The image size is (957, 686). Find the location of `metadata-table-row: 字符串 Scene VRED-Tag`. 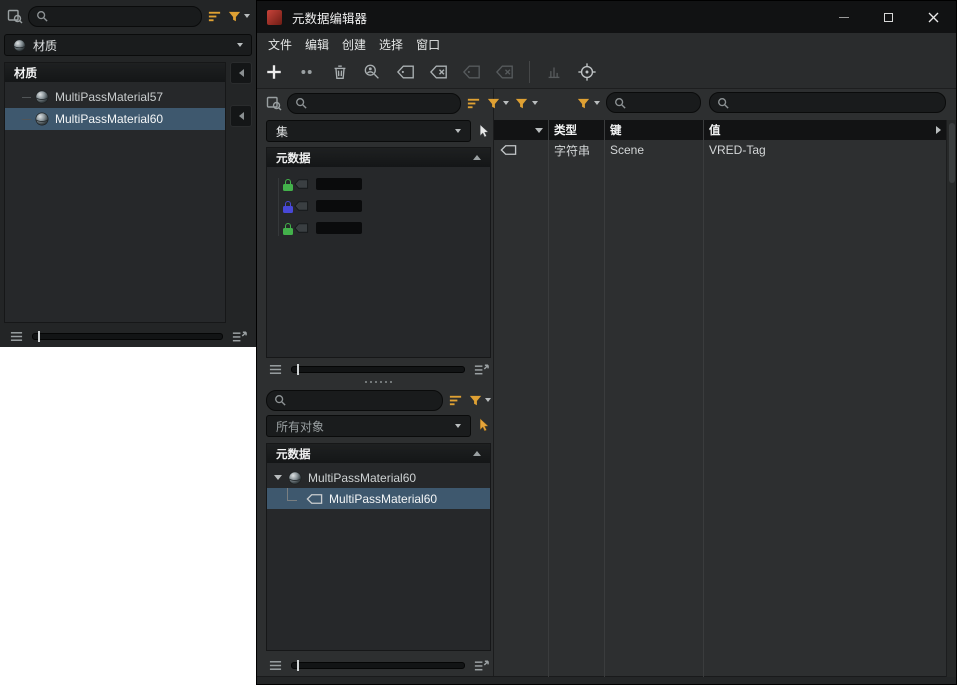

metadata-table-row: 字符串 Scene VRED-Tag is located at coordinates (720, 150).